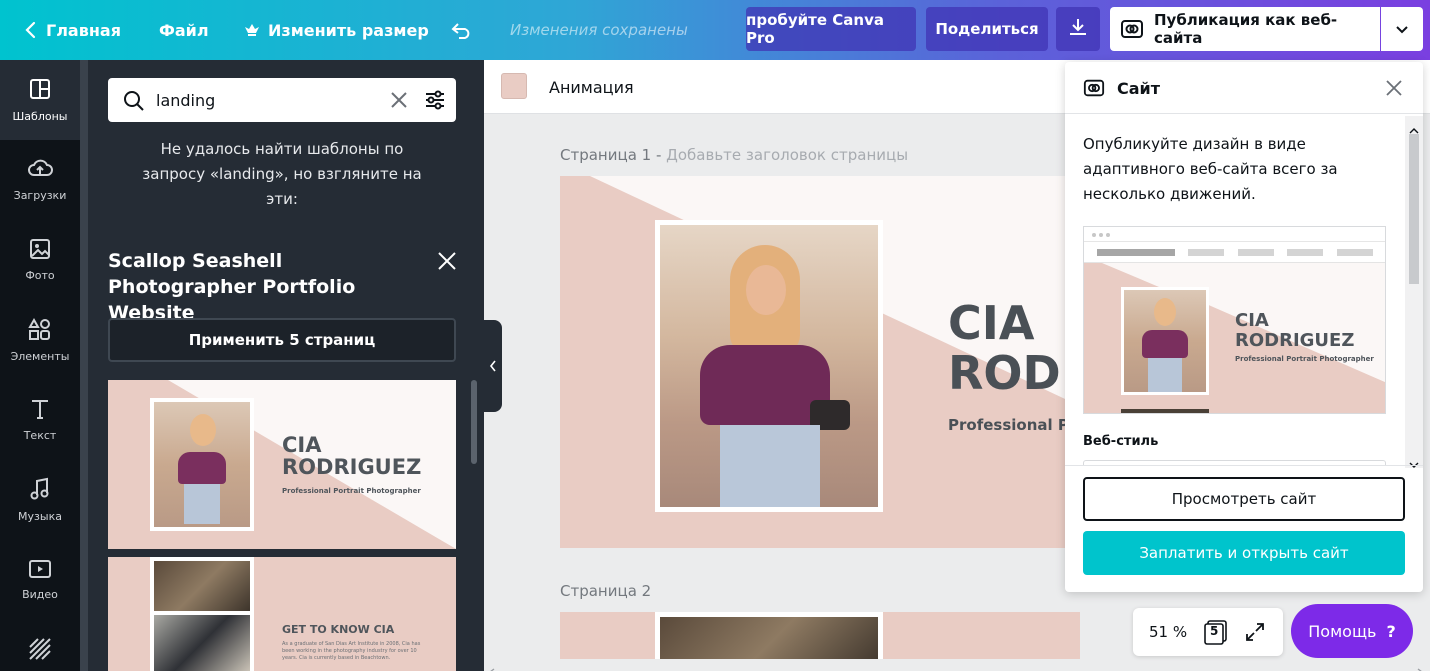 This screenshot has width=1430, height=671. I want to click on thumb-1-subtitle: Professional Portrait Photographer, so click(351, 491).